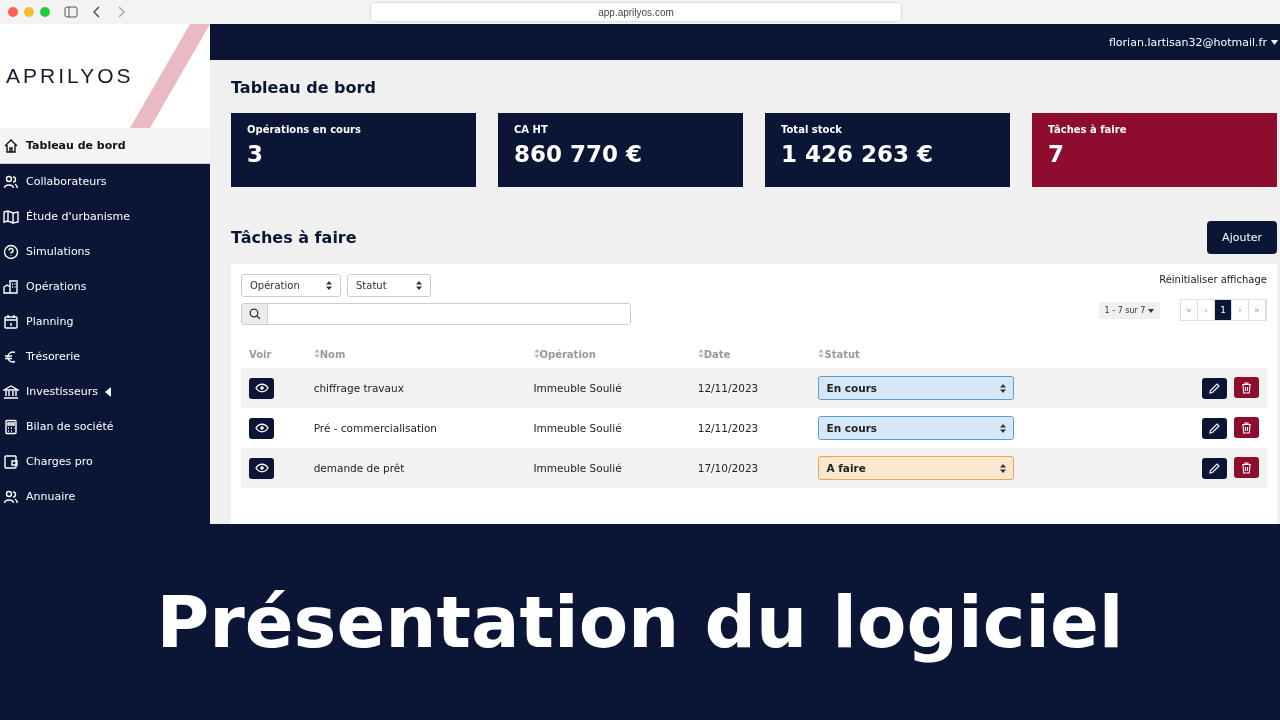  Describe the element at coordinates (750, 468) in the screenshot. I see `table-cell: 17/10/2023` at that location.